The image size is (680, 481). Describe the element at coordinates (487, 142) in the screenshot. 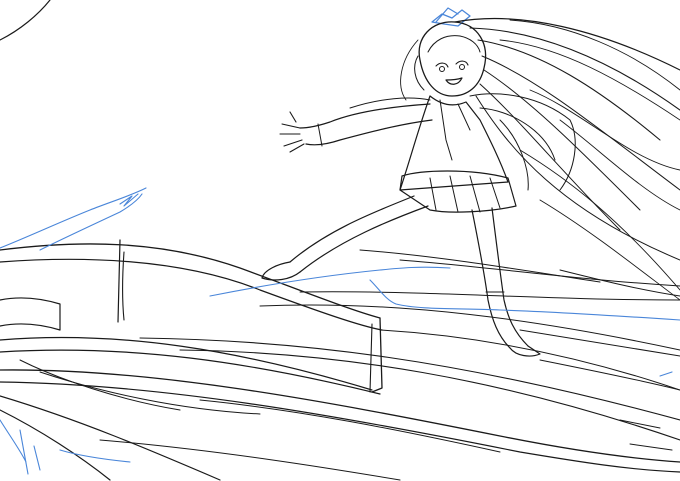

I see `character-torso` at that location.